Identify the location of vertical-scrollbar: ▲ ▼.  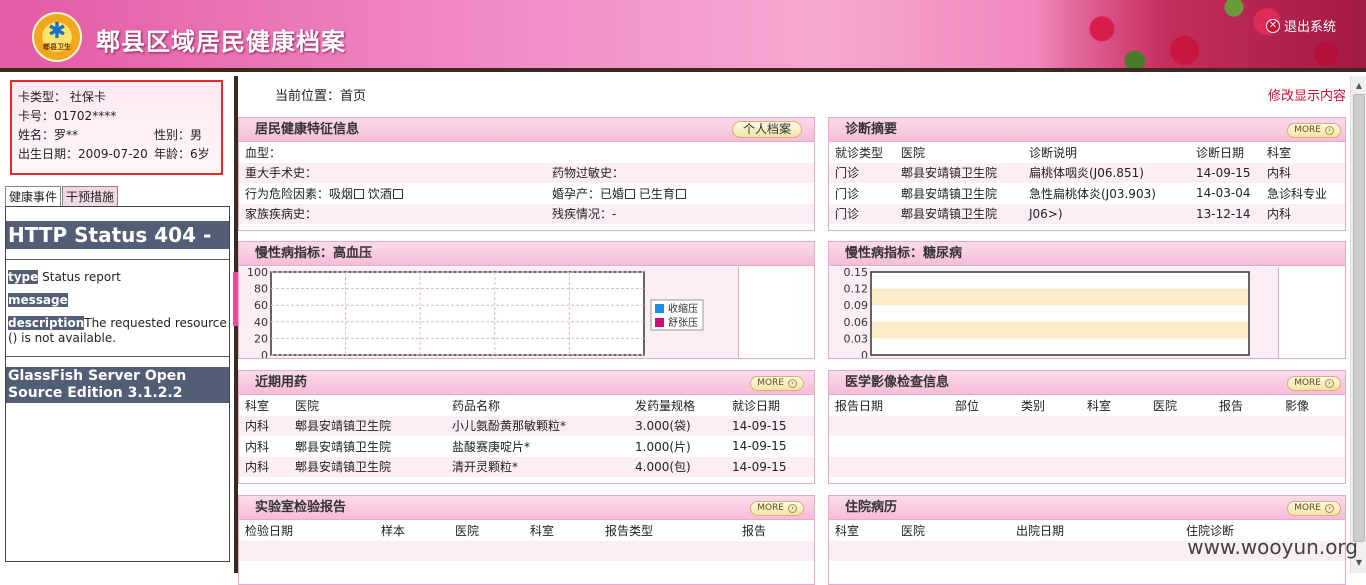
(1358, 324).